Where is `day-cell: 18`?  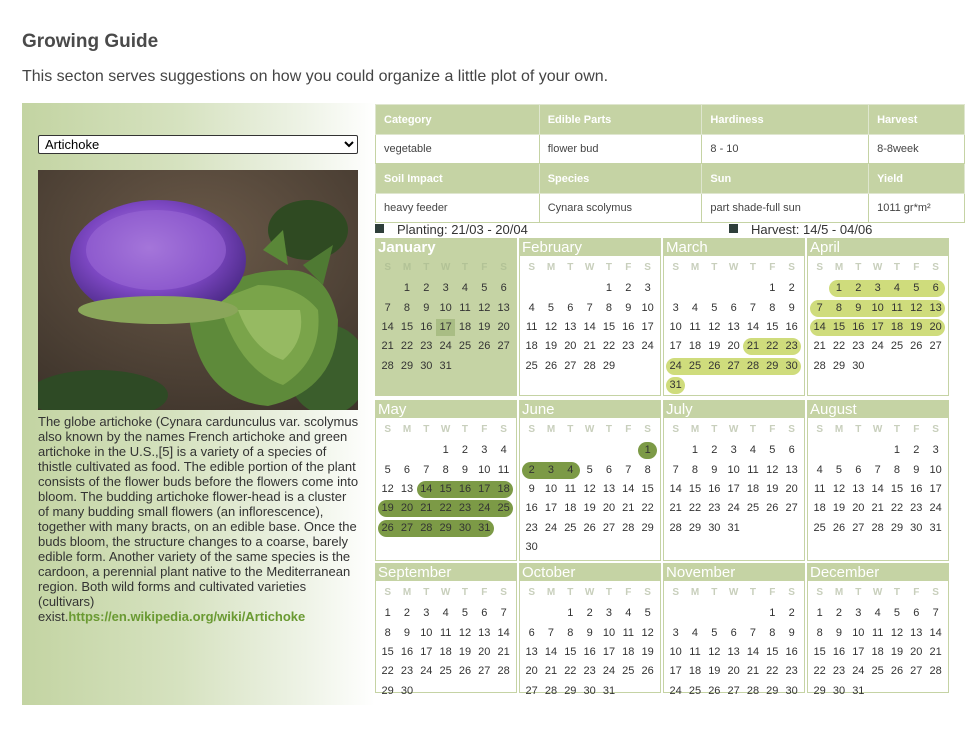 day-cell: 18 is located at coordinates (897, 327).